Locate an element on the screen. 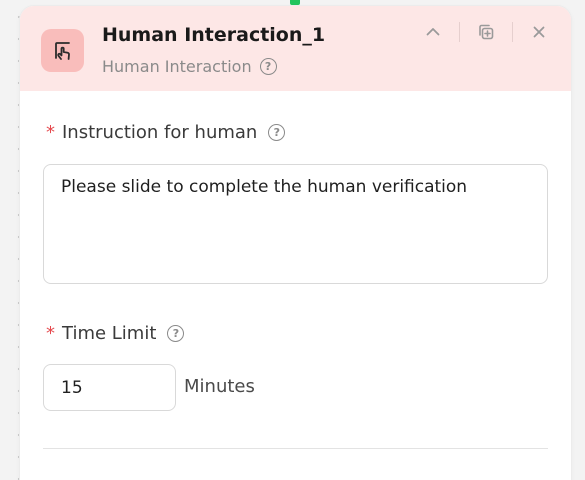 This screenshot has height=480, width=585. instruction-label: * Instruction for human ? is located at coordinates (166, 132).